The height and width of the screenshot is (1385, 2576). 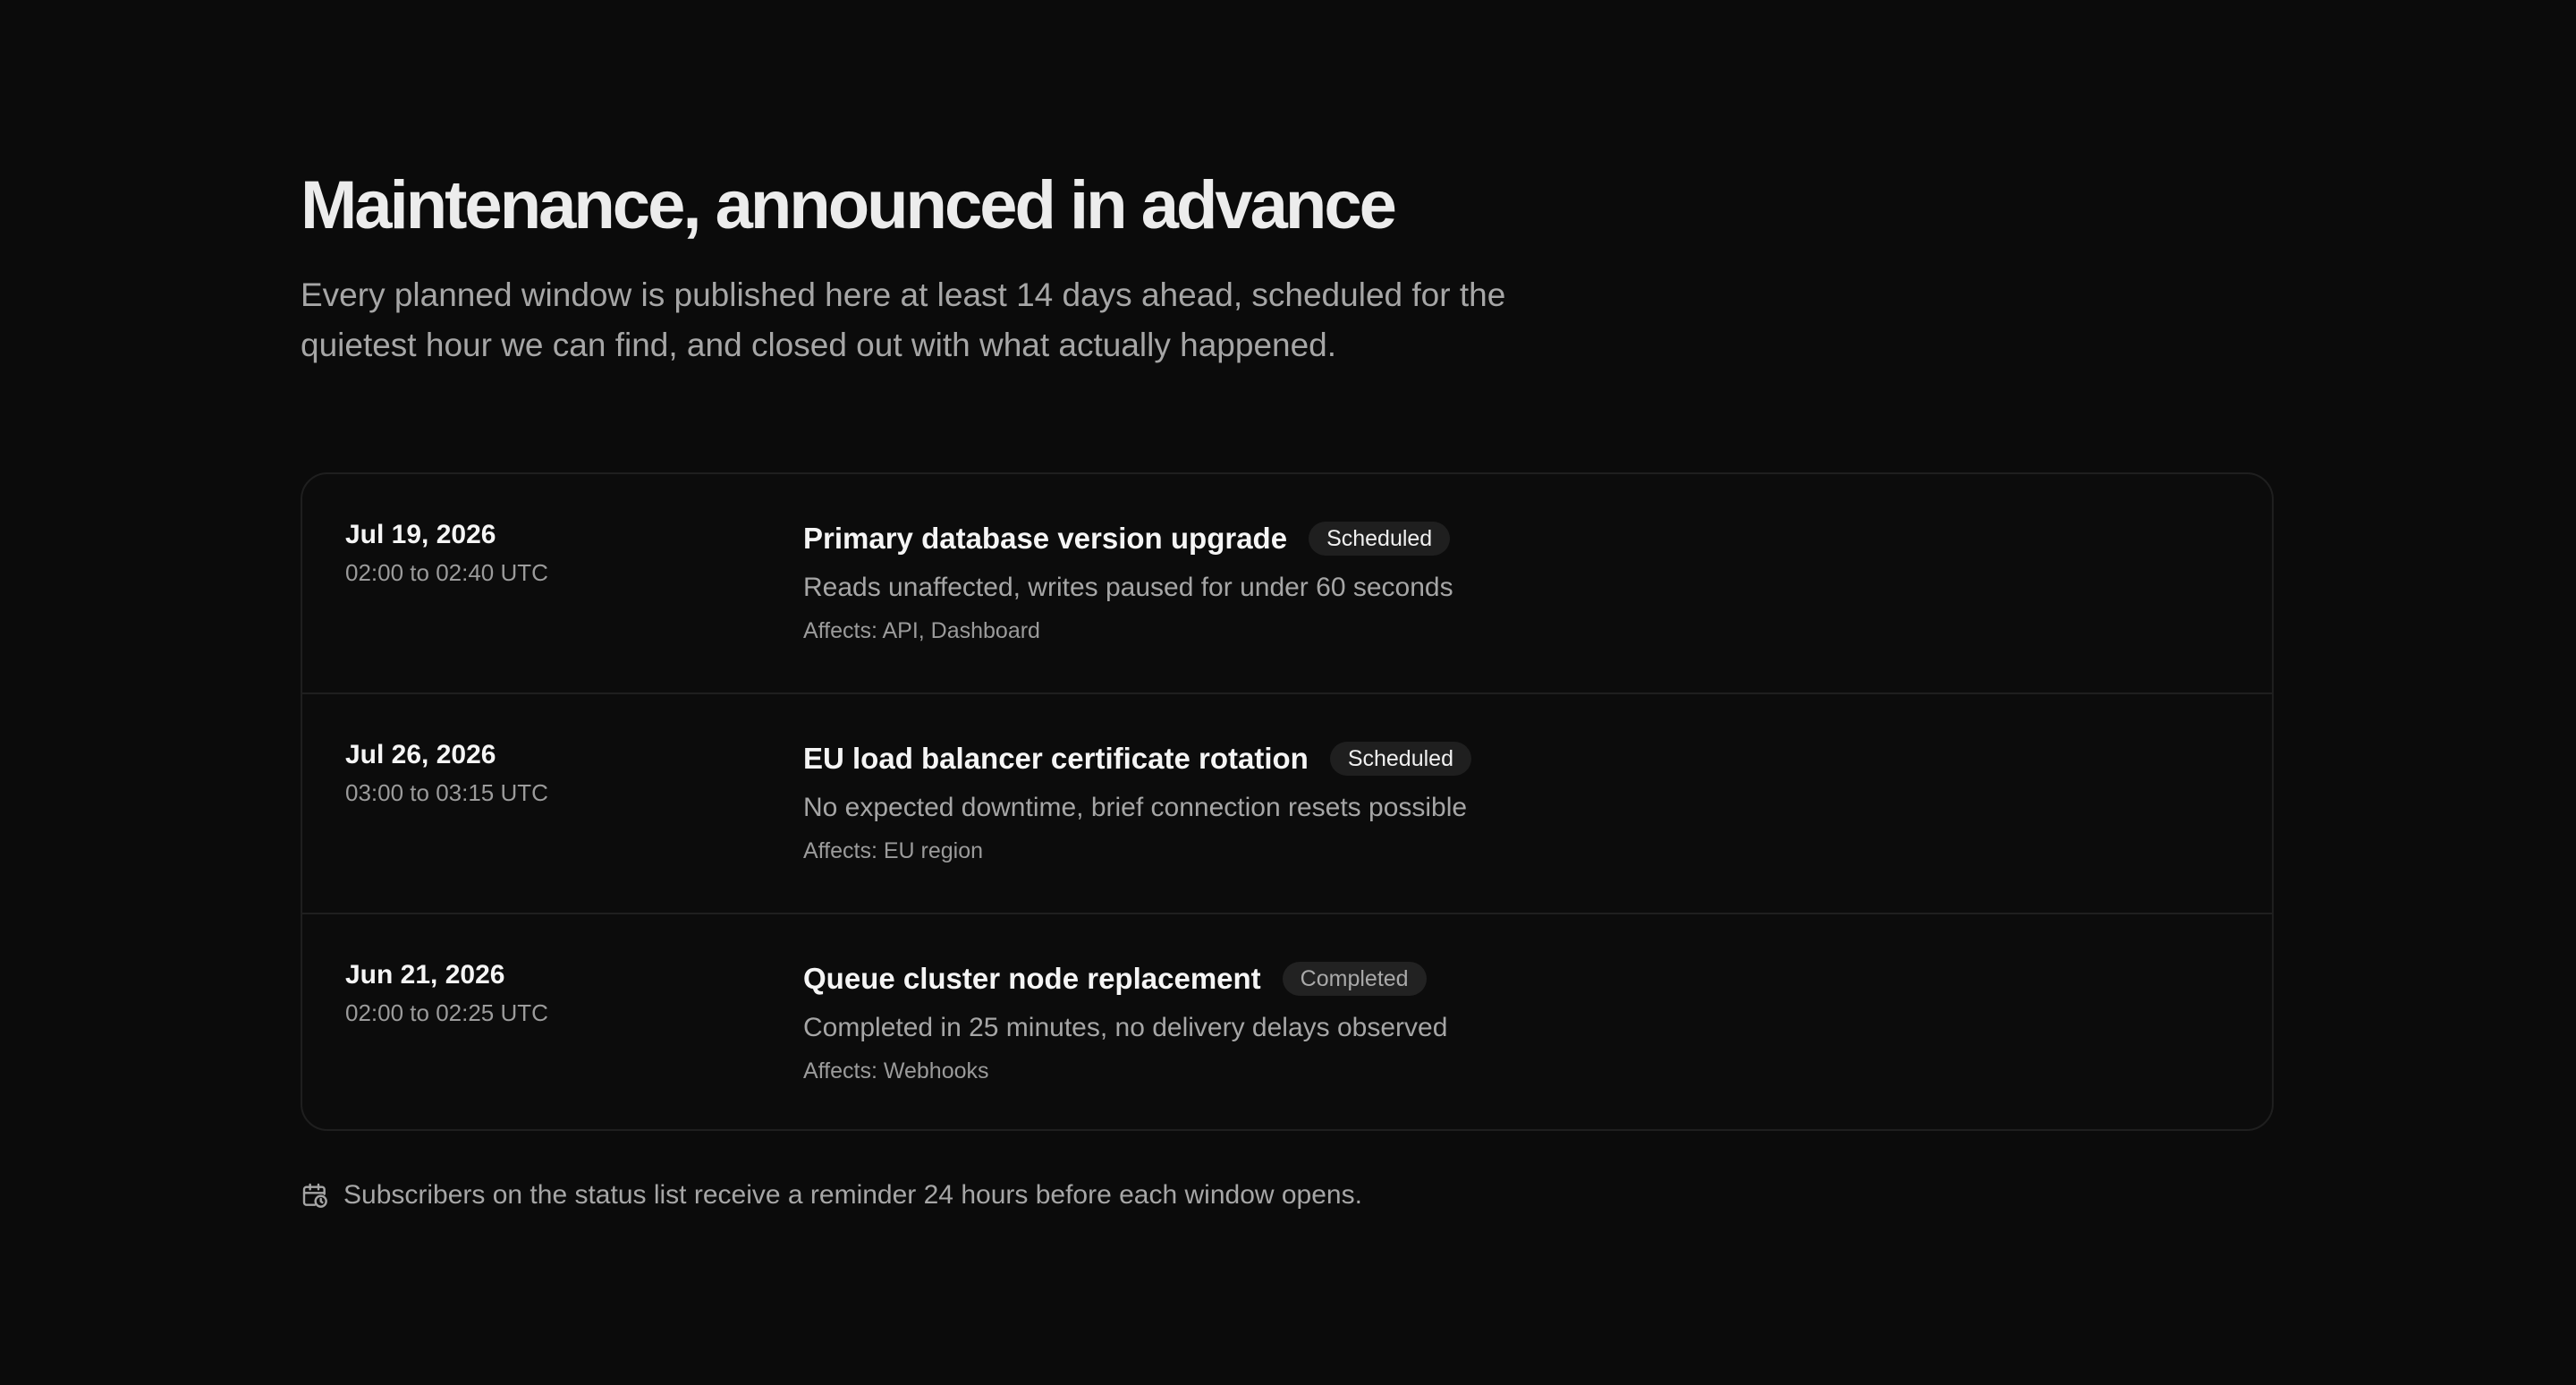 I want to click on maintenance-title-line: Queue cluster node replacement Completed, so click(x=1519, y=978).